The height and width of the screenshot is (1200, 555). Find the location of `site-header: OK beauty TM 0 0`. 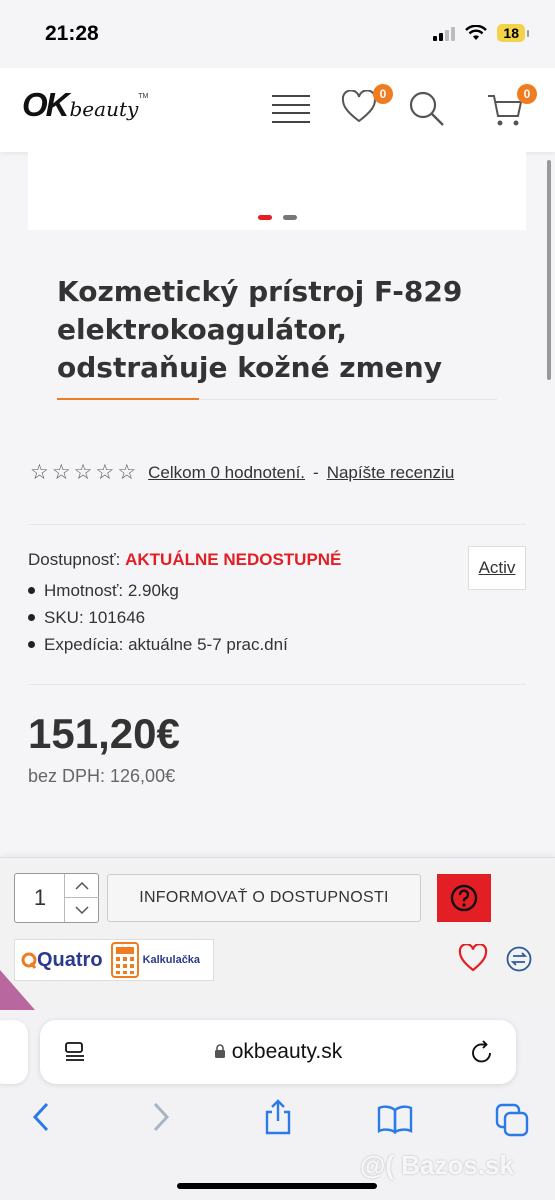

site-header: OK beauty TM 0 0 is located at coordinates (277, 110).